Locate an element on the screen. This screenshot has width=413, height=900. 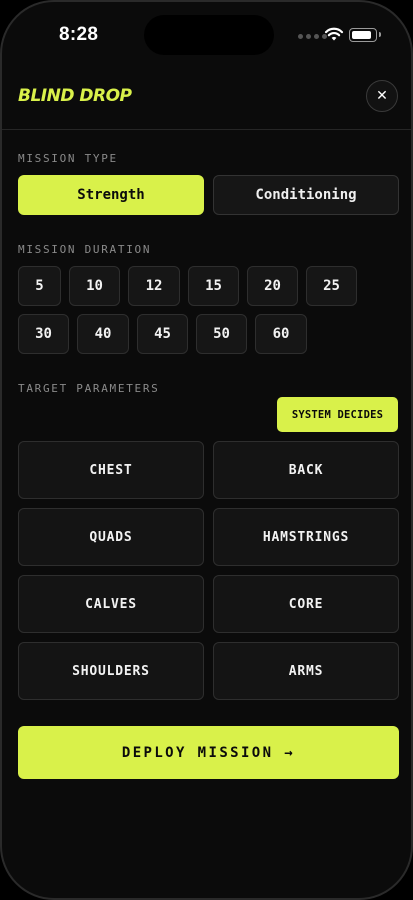
app-title: BLIND DROP is located at coordinates (75, 96).